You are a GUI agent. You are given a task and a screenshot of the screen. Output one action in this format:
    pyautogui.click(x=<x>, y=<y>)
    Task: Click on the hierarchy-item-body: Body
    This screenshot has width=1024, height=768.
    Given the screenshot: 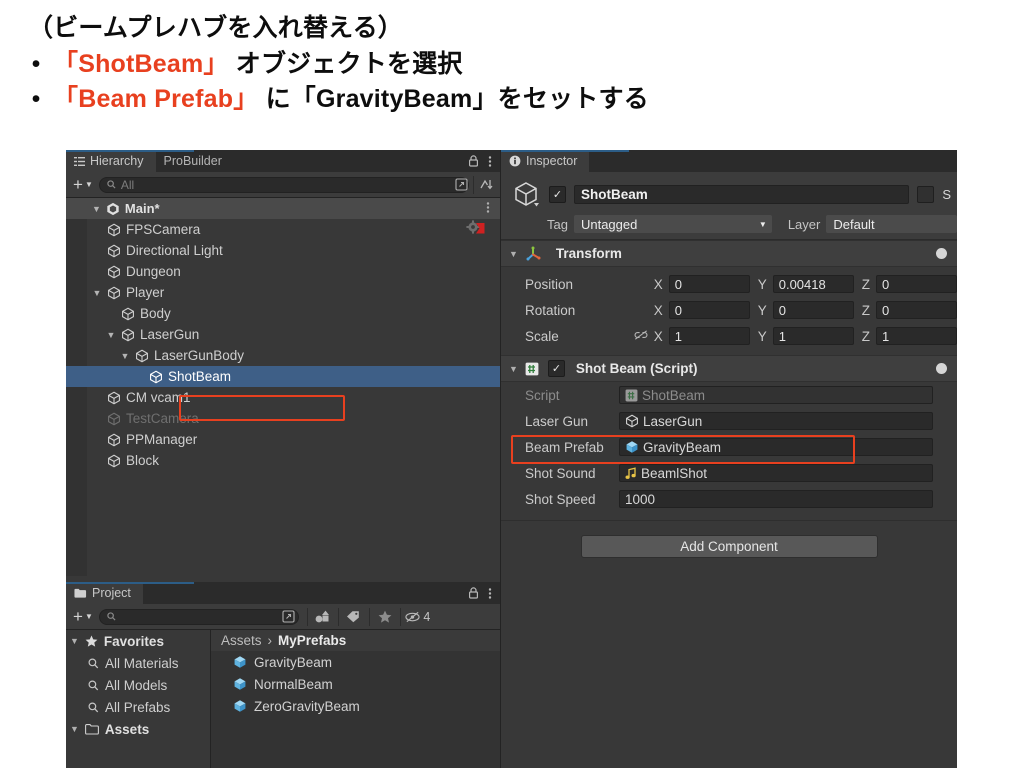 What is the action you would take?
    pyautogui.click(x=283, y=313)
    